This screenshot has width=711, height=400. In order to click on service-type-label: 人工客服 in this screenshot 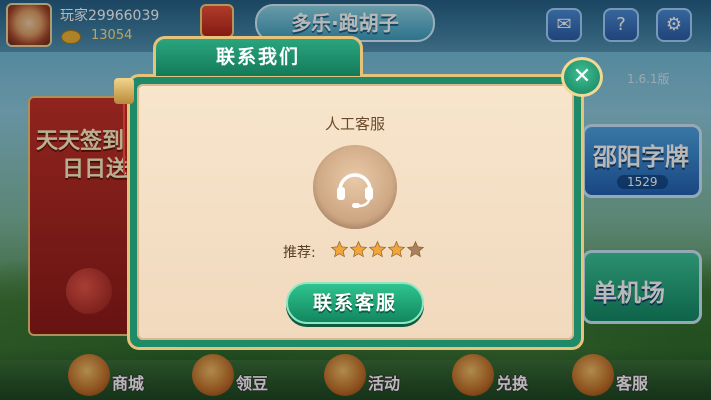, I will do `click(354, 124)`.